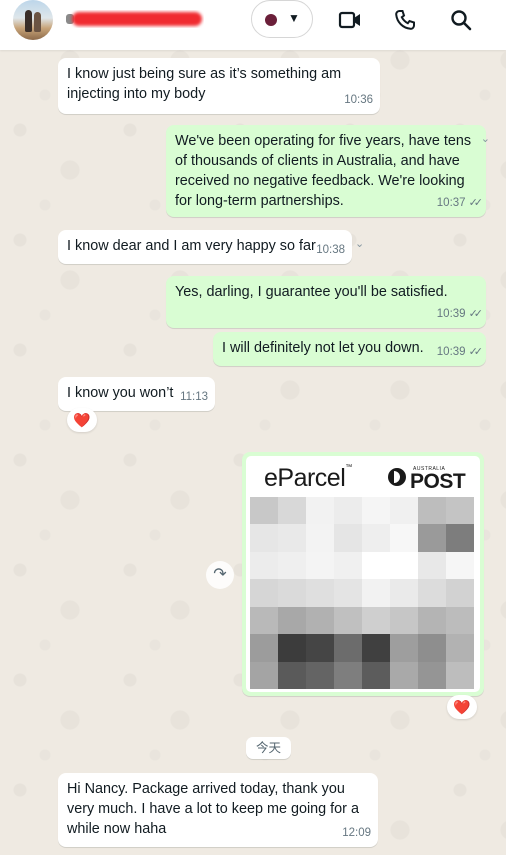 The height and width of the screenshot is (855, 506). What do you see at coordinates (397, 477) in the screenshot?
I see `australia-post-icon` at bounding box center [397, 477].